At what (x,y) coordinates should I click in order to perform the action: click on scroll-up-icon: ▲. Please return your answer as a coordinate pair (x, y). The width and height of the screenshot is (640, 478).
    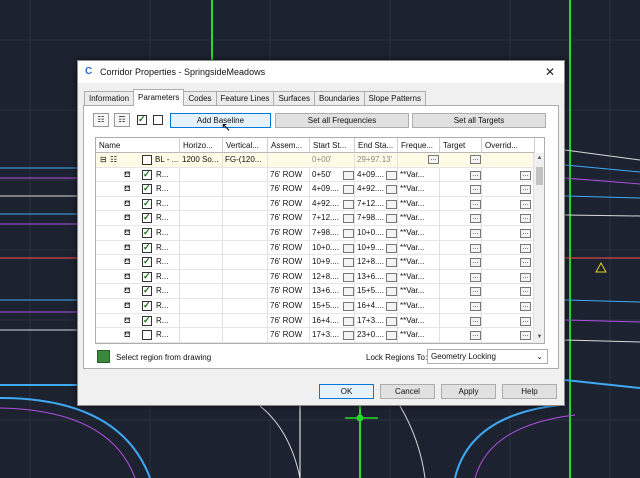
    Looking at the image, I should click on (539, 158).